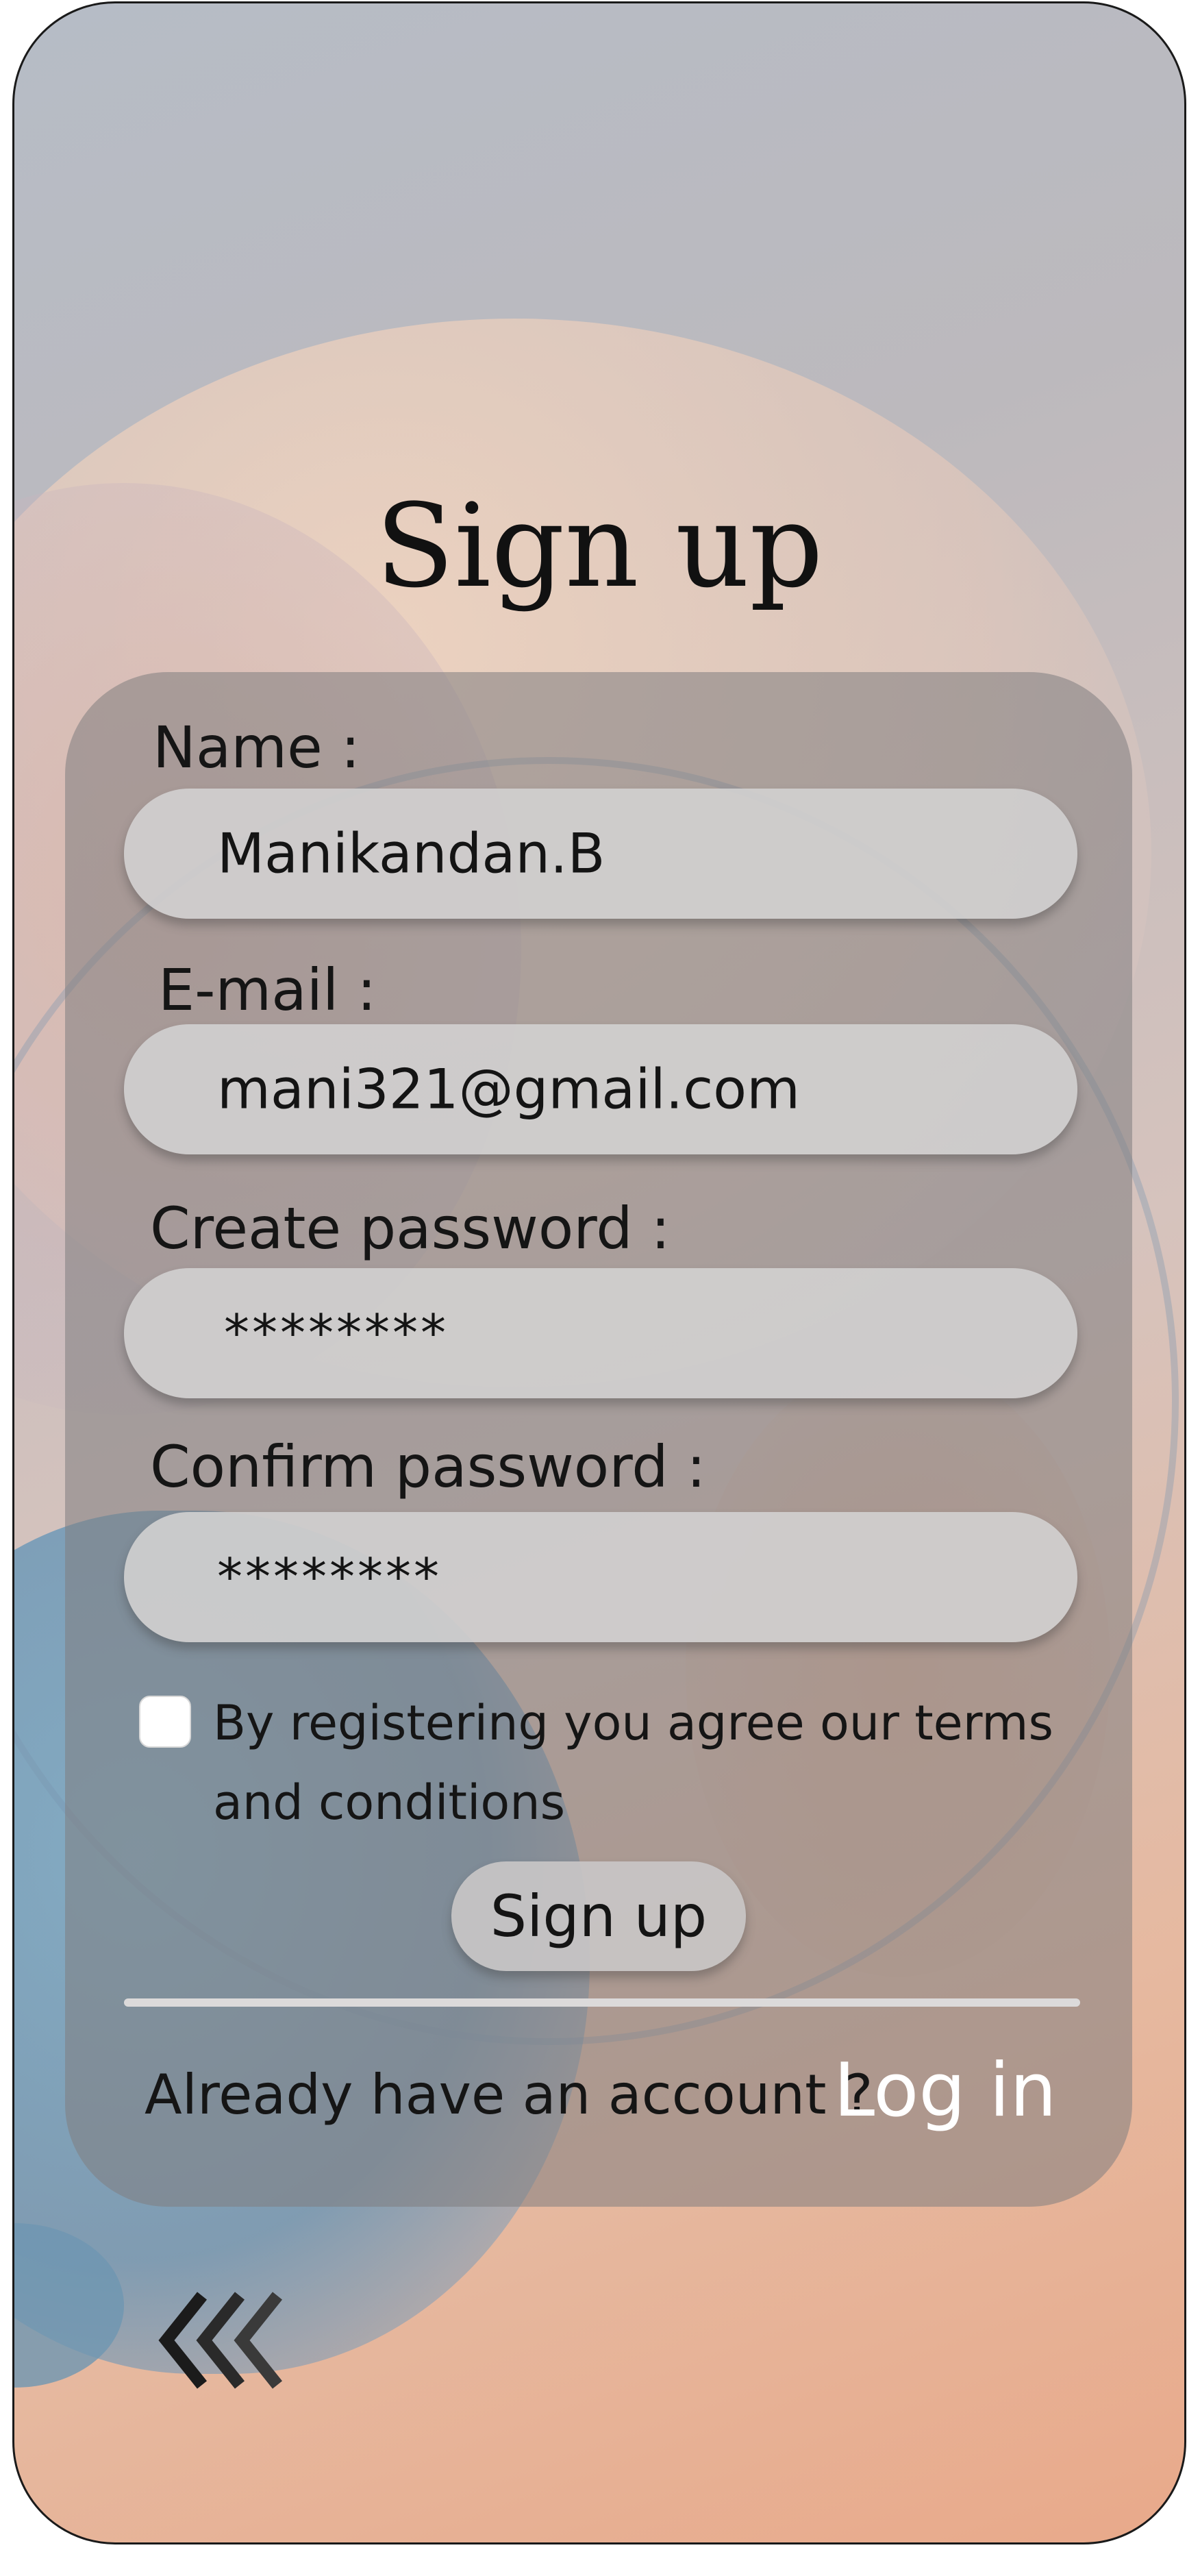 The image size is (1200, 2576). What do you see at coordinates (598, 1916) in the screenshot?
I see `signup-button: Sign up` at bounding box center [598, 1916].